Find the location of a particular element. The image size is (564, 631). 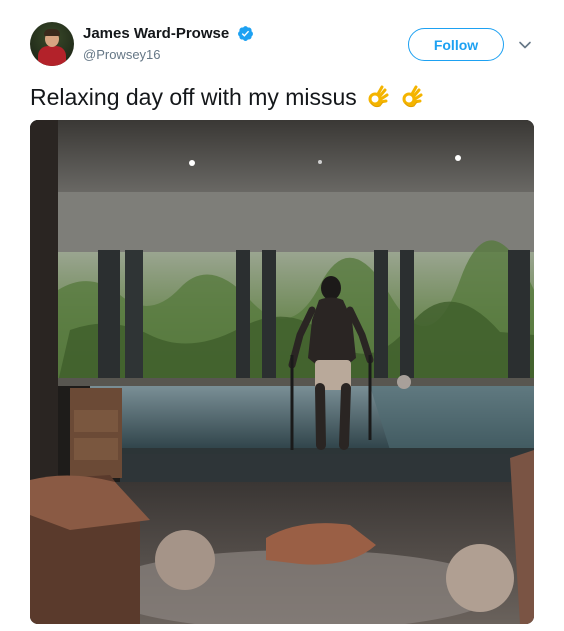

verified-badge-icon is located at coordinates (245, 33).